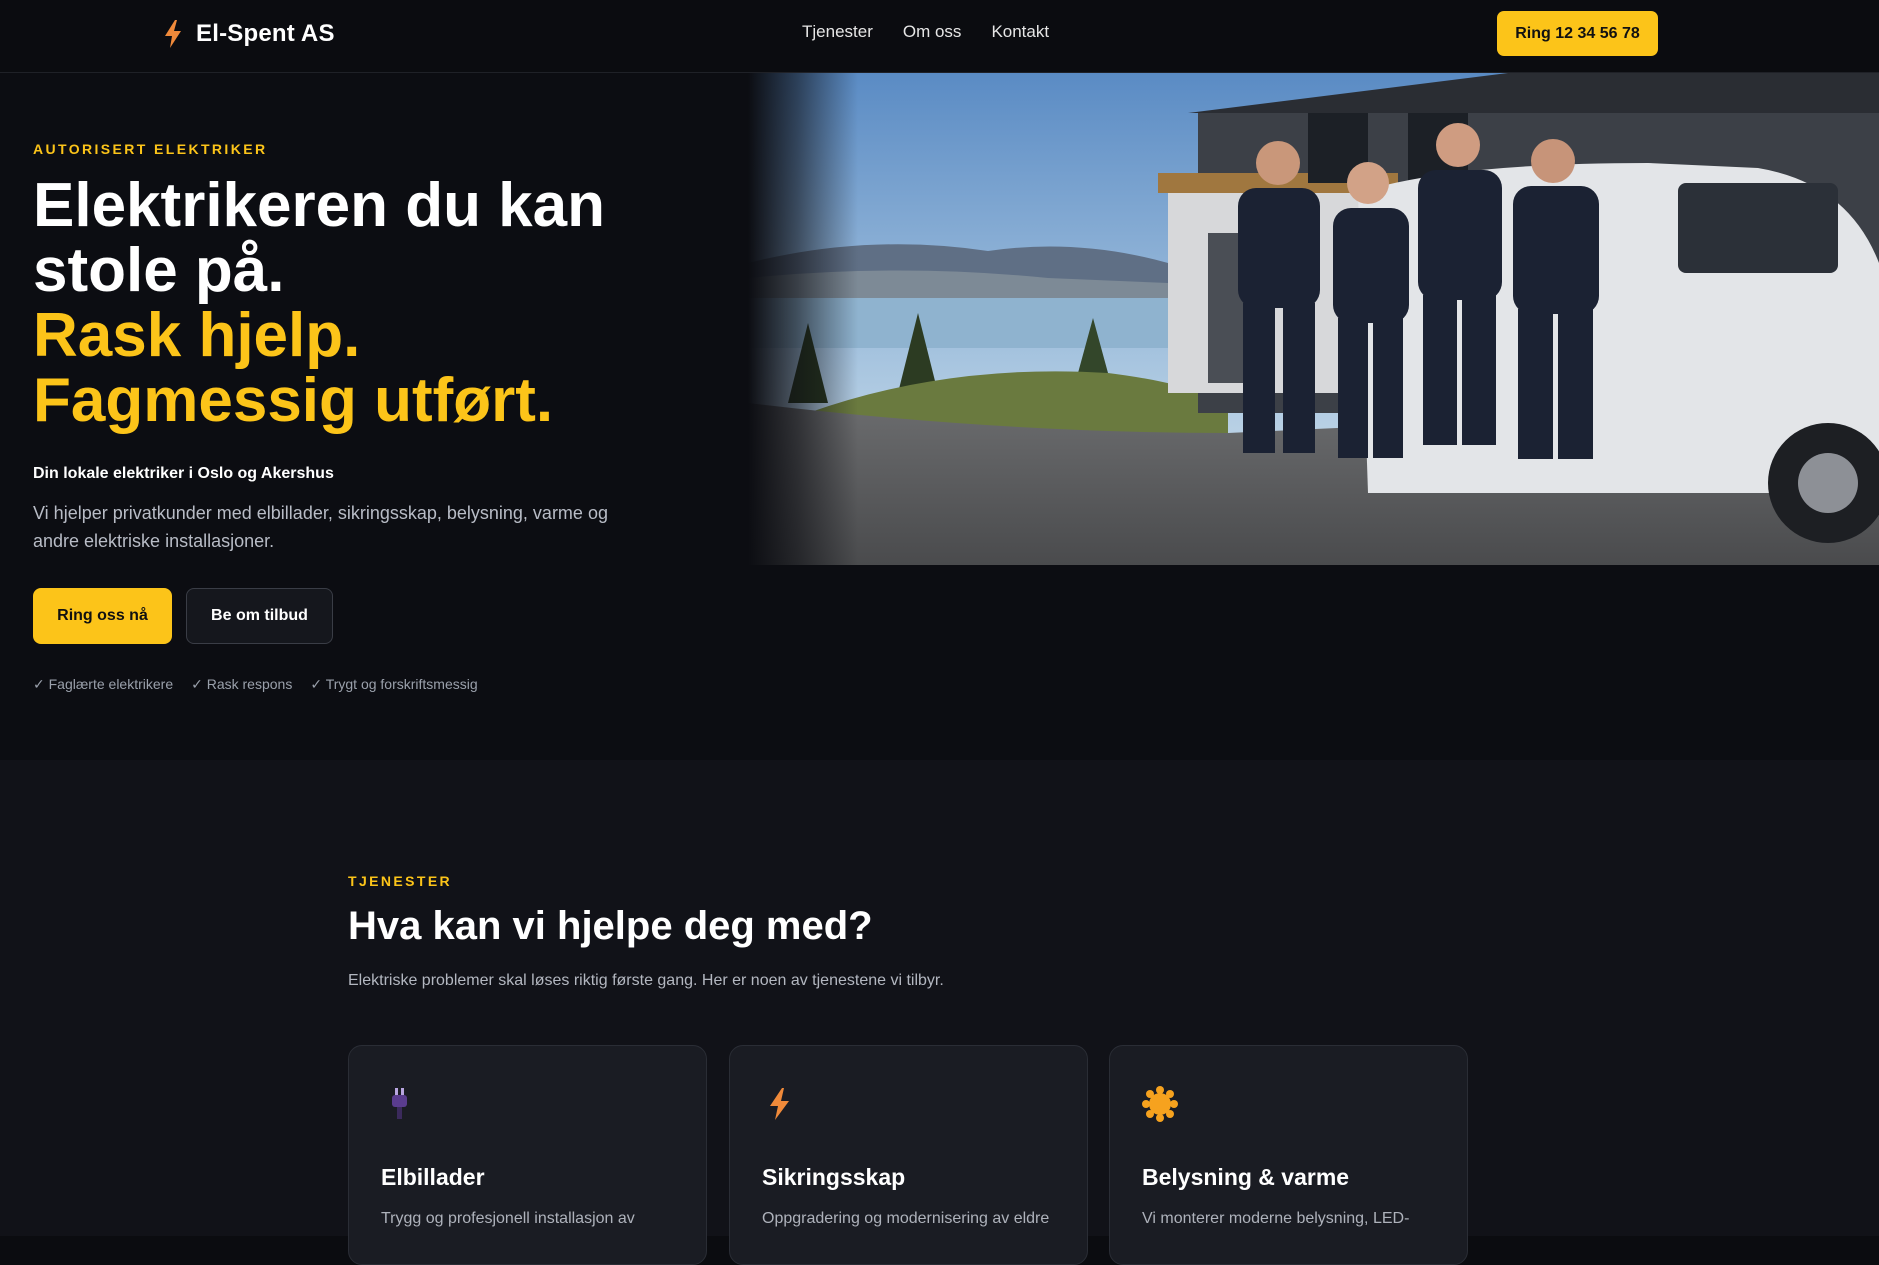  What do you see at coordinates (508, 1218) in the screenshot?
I see `card-text: Trygg og profesjonell installasjon av` at bounding box center [508, 1218].